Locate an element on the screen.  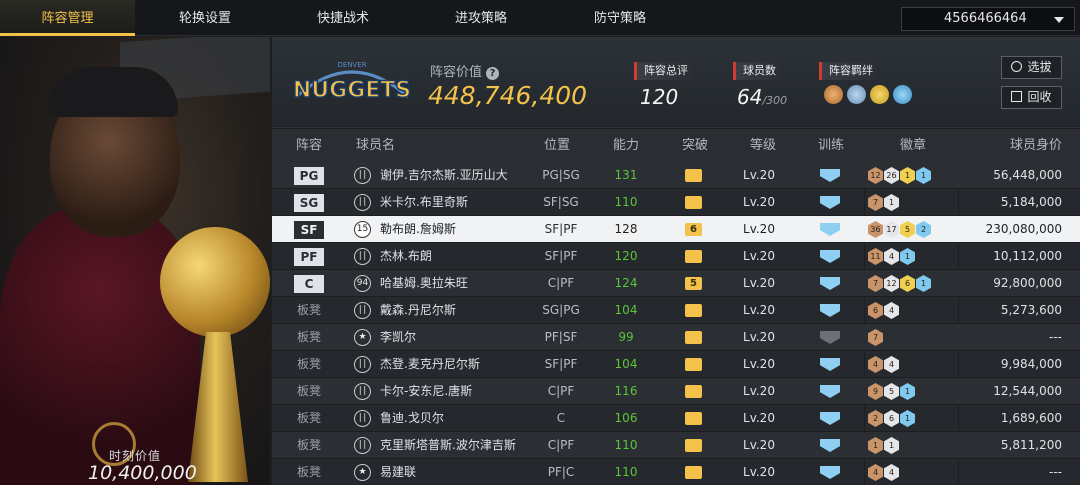
player-name: 谢伊.吉尔杰斯.亚历山大 is located at coordinates (460, 175).